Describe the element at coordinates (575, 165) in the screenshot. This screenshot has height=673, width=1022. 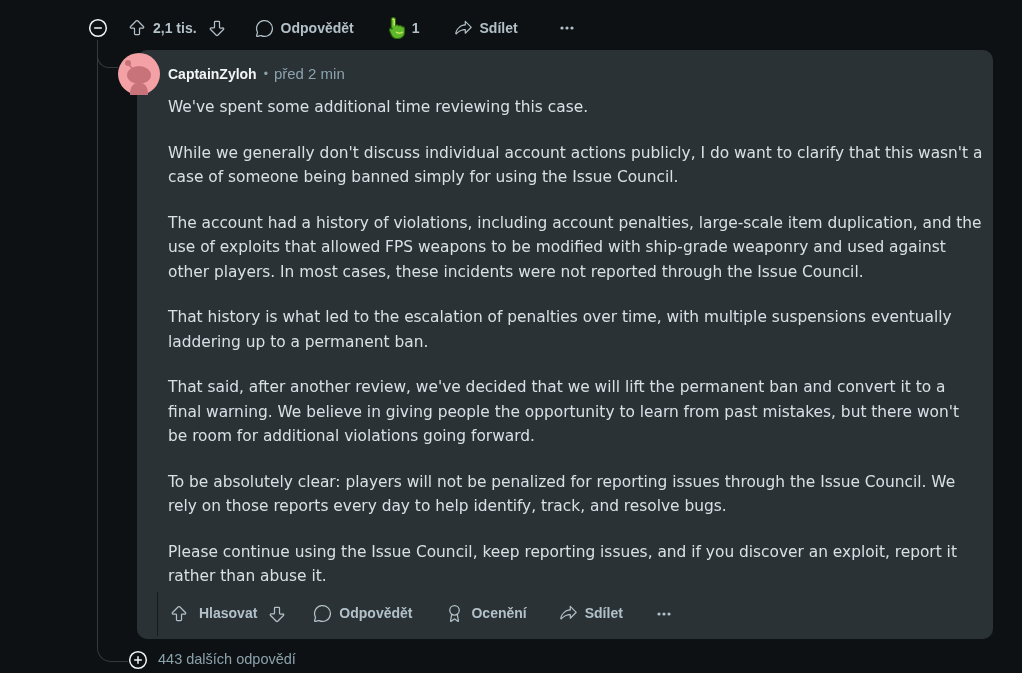
I see `comment-paragraph: While we generally don't discuss individual account actions publicly, I do want to clarify that this wasn't a case of someone being banned simply for using the Issue Council.` at that location.